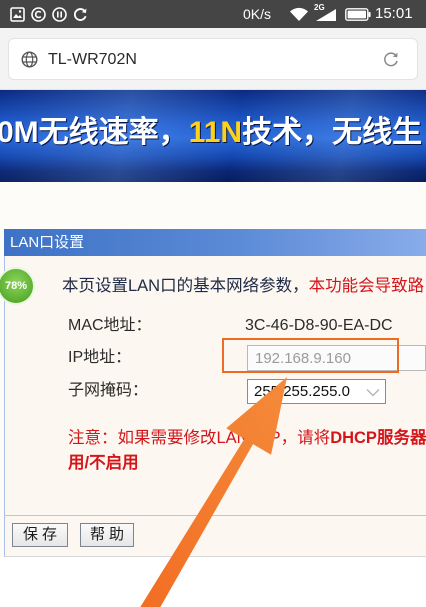 The height and width of the screenshot is (607, 426). I want to click on mac-value: 3C-46-D8-90-EA-DC, so click(319, 325).